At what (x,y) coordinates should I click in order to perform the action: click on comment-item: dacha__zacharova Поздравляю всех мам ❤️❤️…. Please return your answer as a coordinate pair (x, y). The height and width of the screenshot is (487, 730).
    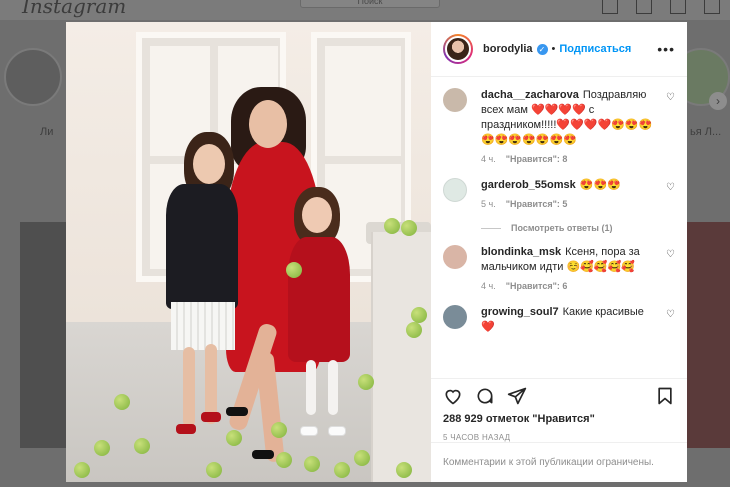
    Looking at the image, I should click on (559, 129).